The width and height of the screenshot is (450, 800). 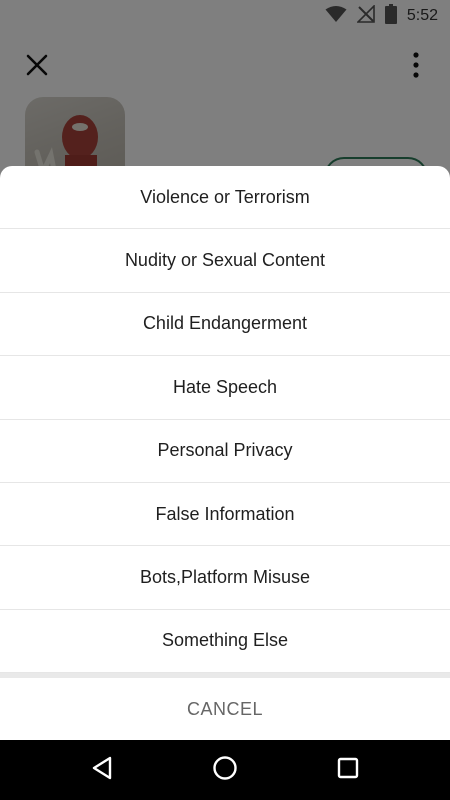 I want to click on report-option-hate-speech: Hate Speech, so click(x=225, y=388).